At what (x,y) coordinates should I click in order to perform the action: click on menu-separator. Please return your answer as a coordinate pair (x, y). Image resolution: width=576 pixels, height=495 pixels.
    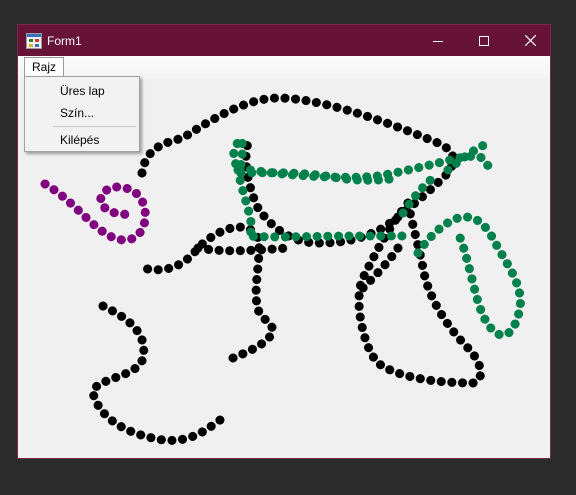
    Looking at the image, I should click on (94, 126).